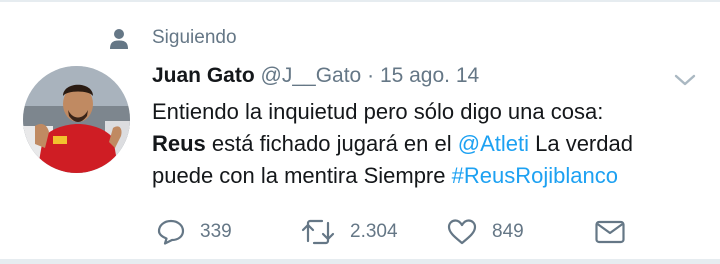 The image size is (720, 264). I want to click on bottom-divider, so click(360, 261).